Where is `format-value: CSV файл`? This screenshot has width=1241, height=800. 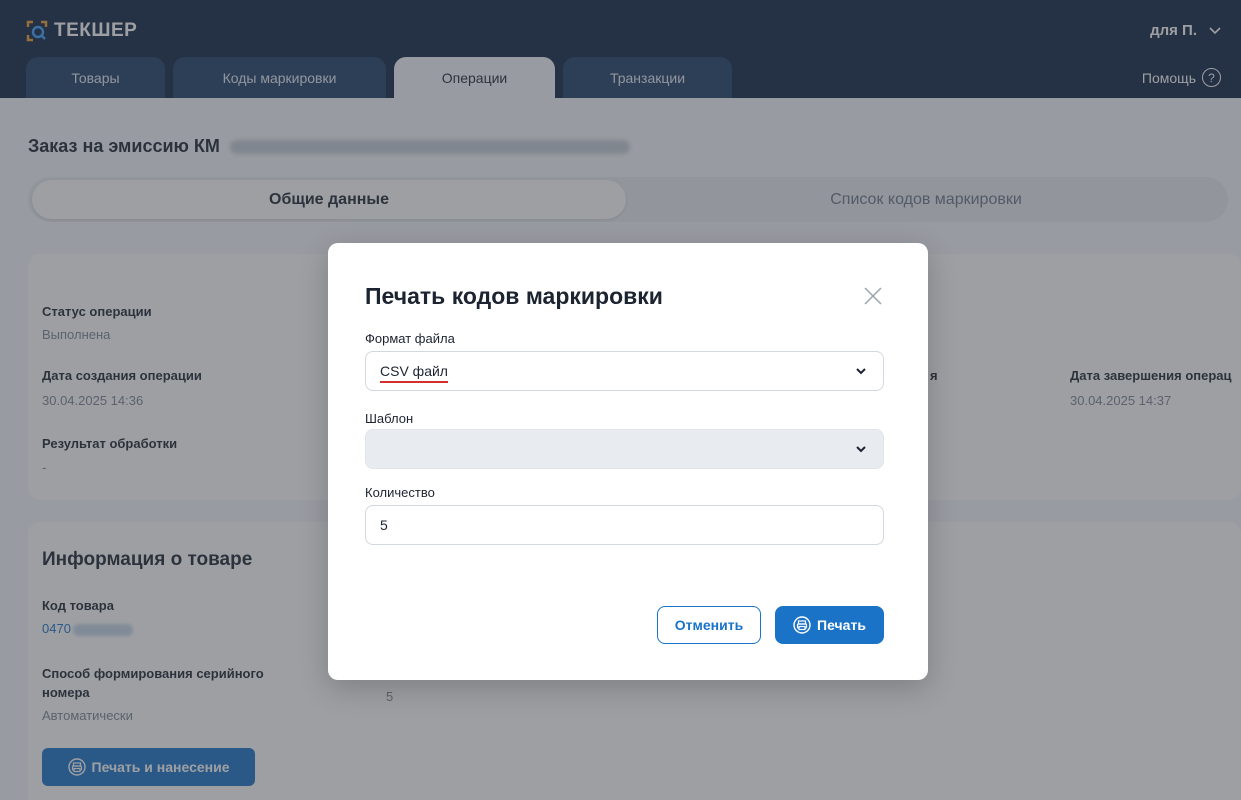 format-value: CSV файл is located at coordinates (414, 371).